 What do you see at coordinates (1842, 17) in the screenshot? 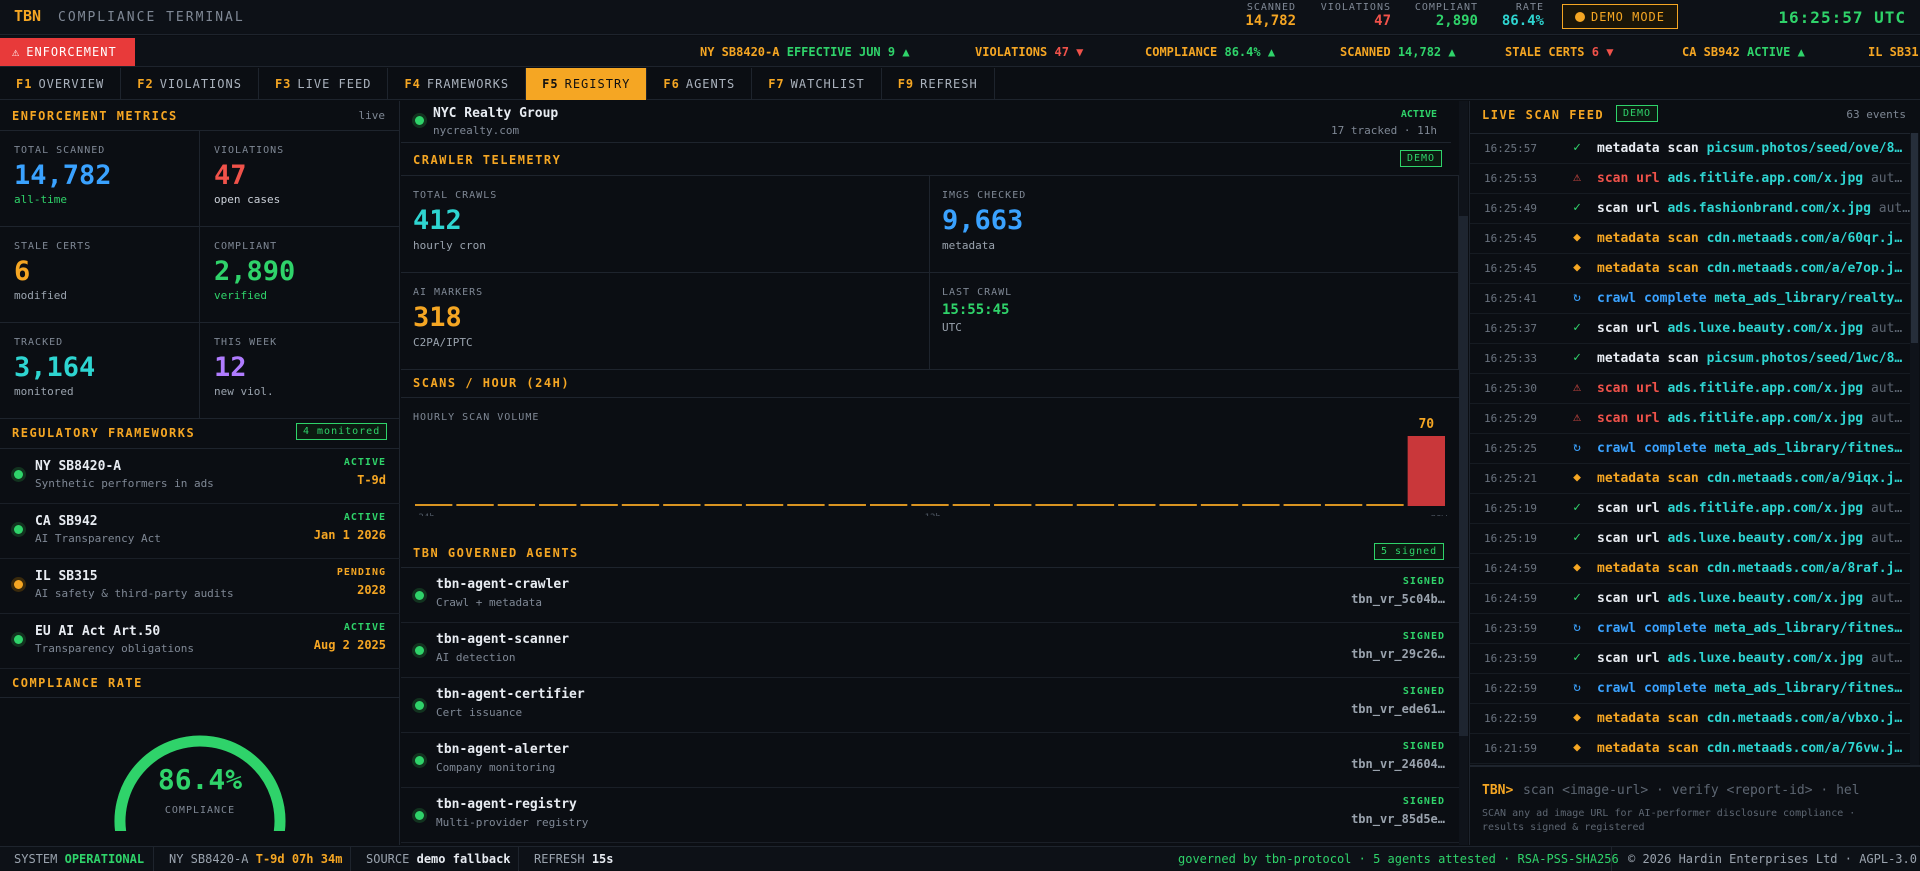
I see `utc-clock: 16:25:57 UTC` at bounding box center [1842, 17].